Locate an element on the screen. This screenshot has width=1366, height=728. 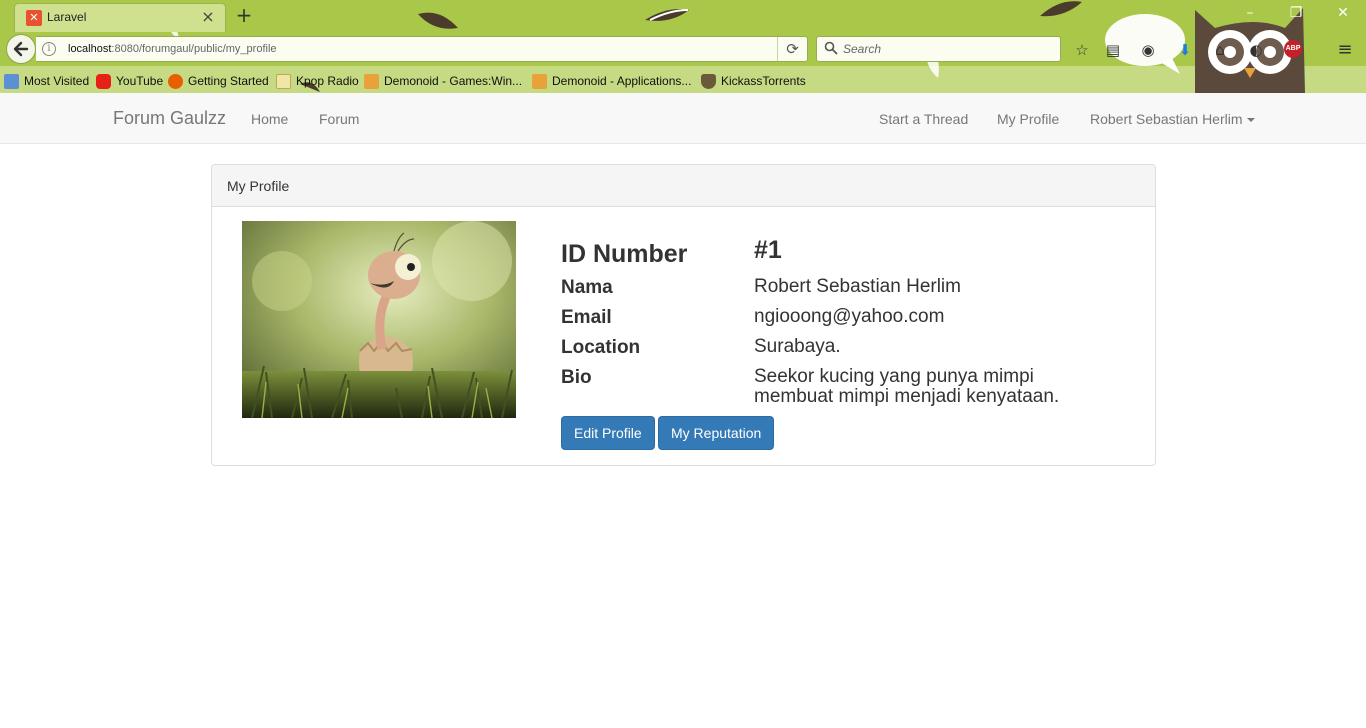
bio-label: Bio is located at coordinates (576, 377).